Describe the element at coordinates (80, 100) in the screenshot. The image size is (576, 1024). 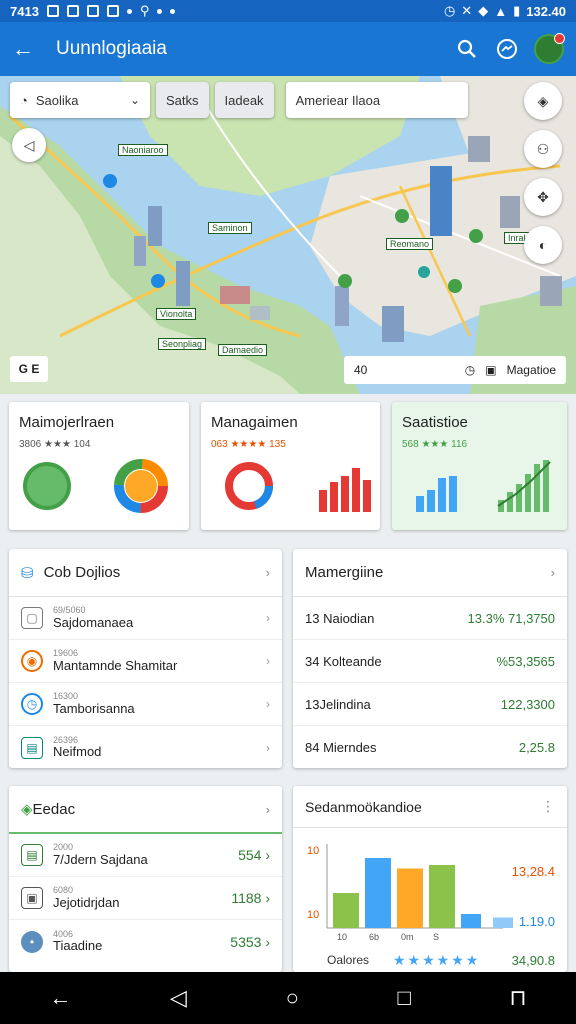
I see `filter-select: ◔ Saolika ⌄` at that location.